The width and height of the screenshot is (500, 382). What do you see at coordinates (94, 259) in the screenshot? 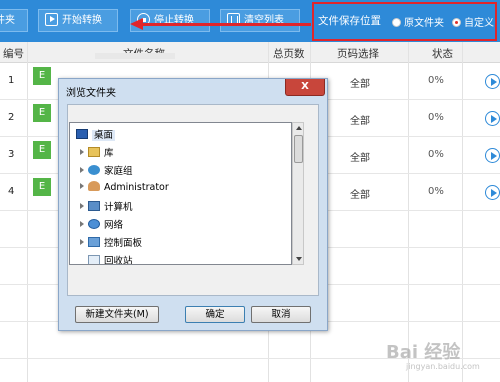
I see `recycle-bin-icon` at bounding box center [94, 259].